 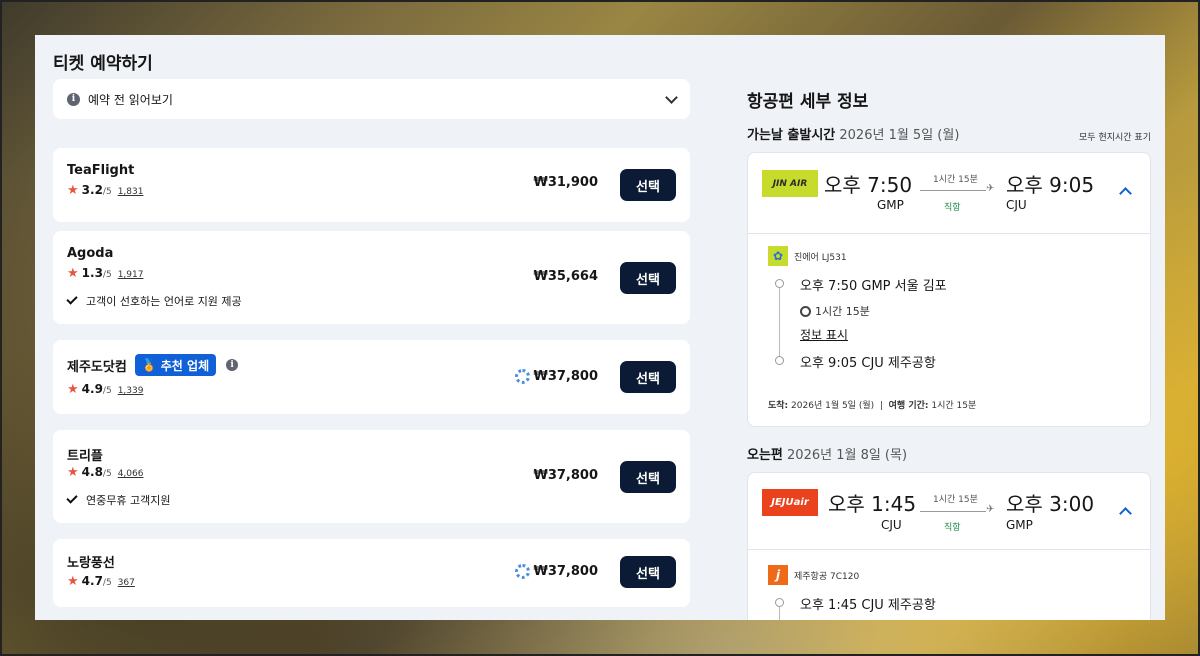 I want to click on arrival-summary: 도착: 2026년 1월 5일 (월) | 여행 기간: 1시간 15분, so click(x=872, y=406).